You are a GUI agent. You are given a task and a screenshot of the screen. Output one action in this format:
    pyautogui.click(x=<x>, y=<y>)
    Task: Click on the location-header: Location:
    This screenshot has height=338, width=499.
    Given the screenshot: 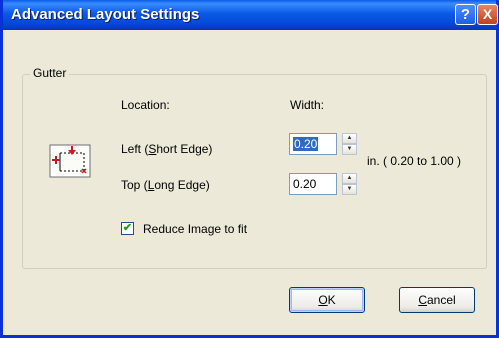 What is the action you would take?
    pyautogui.click(x=145, y=105)
    